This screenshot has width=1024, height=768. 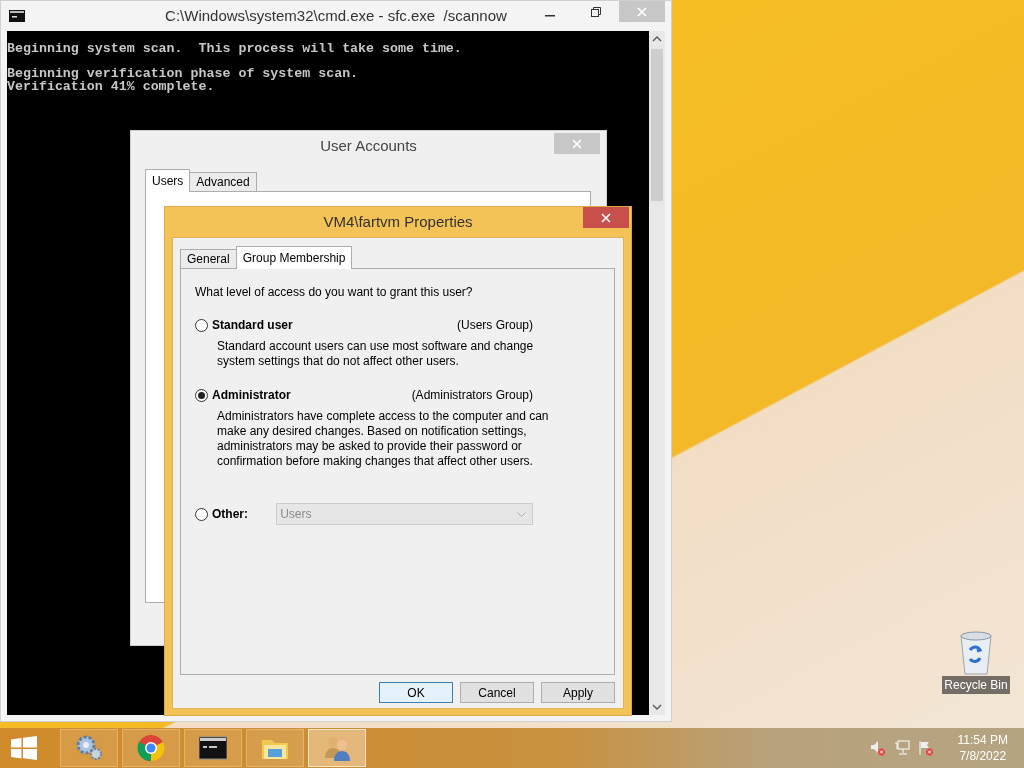 I want to click on dialog-button: Apply, so click(x=578, y=692).